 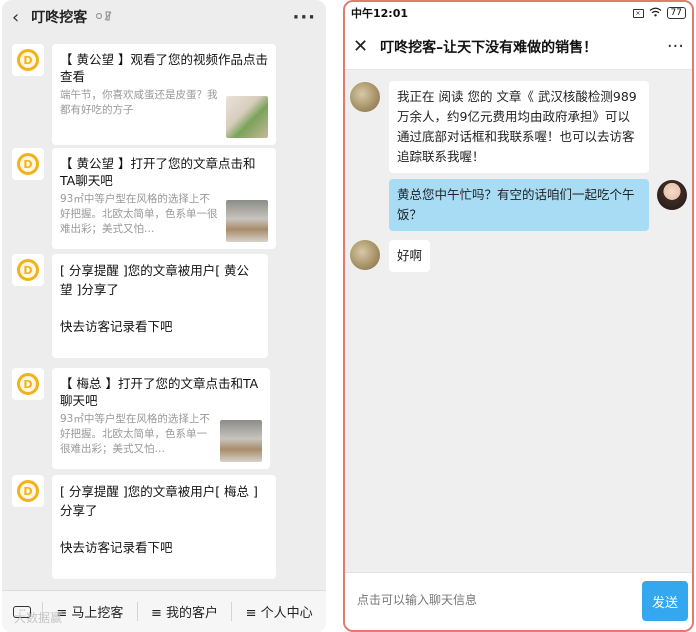 I want to click on share-card: [ 分享提醒 ]您的文章被用户[ 黄公 望 ]分享了 快去访客记录看下吧, so click(x=160, y=306).